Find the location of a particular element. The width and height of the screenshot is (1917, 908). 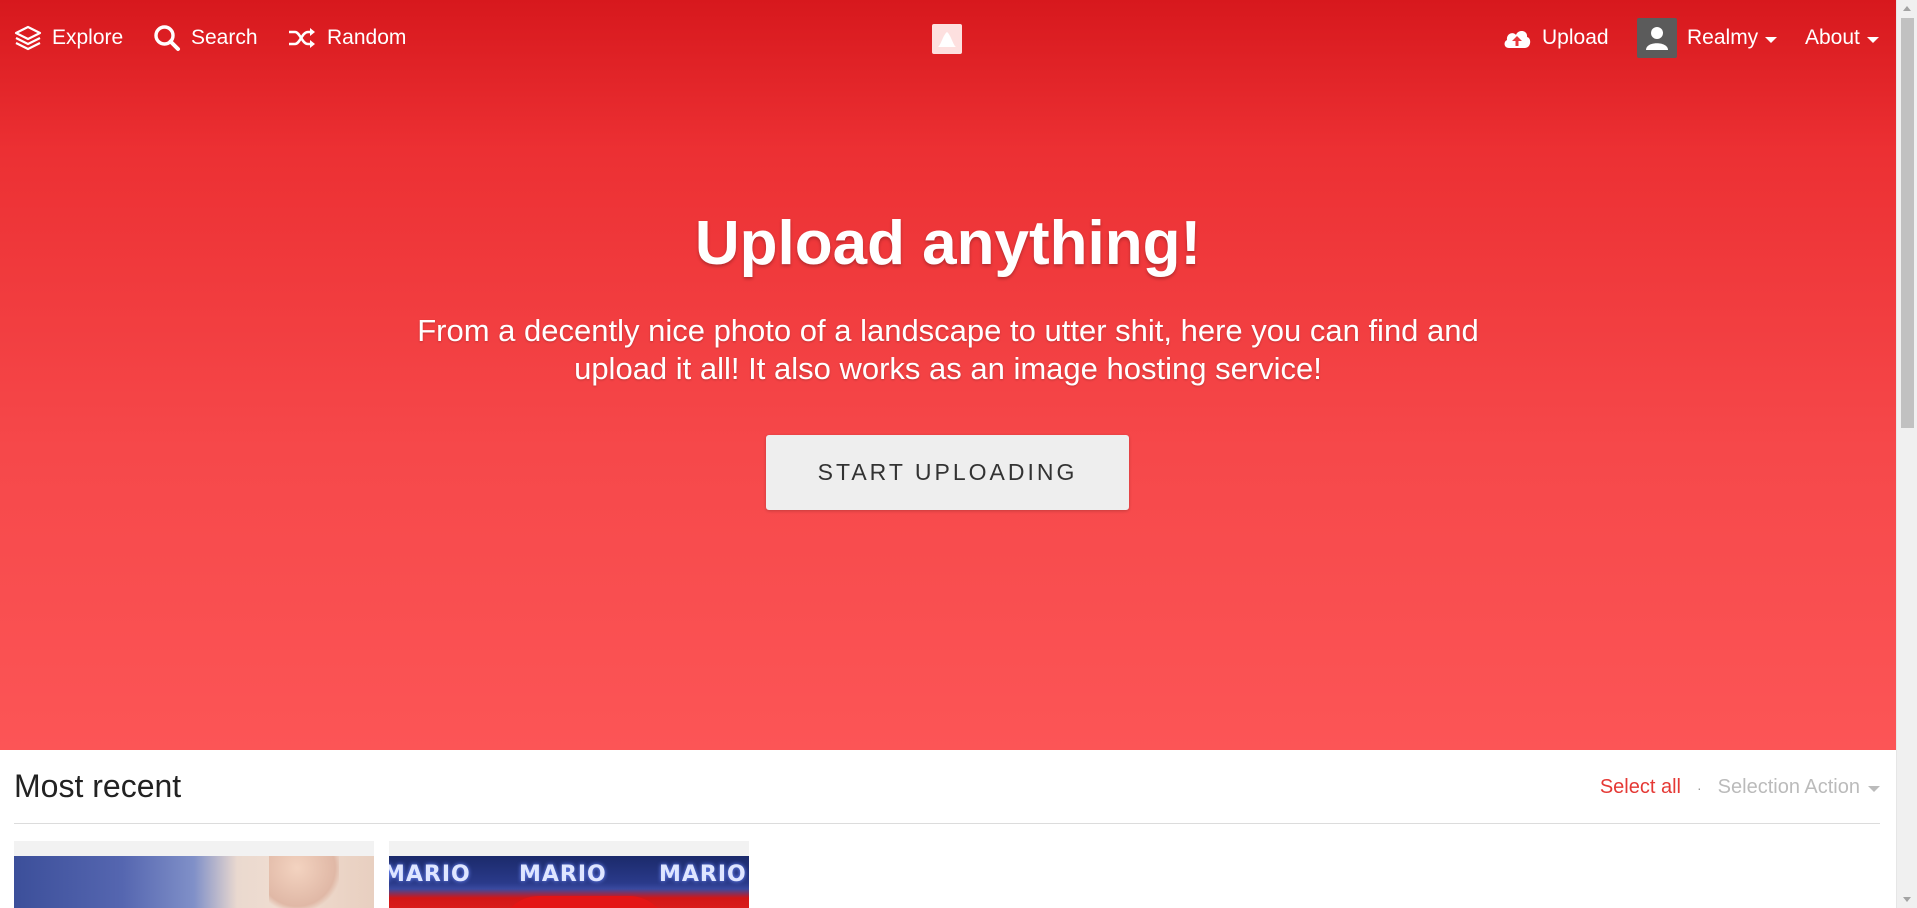

search-icon is located at coordinates (167, 38).